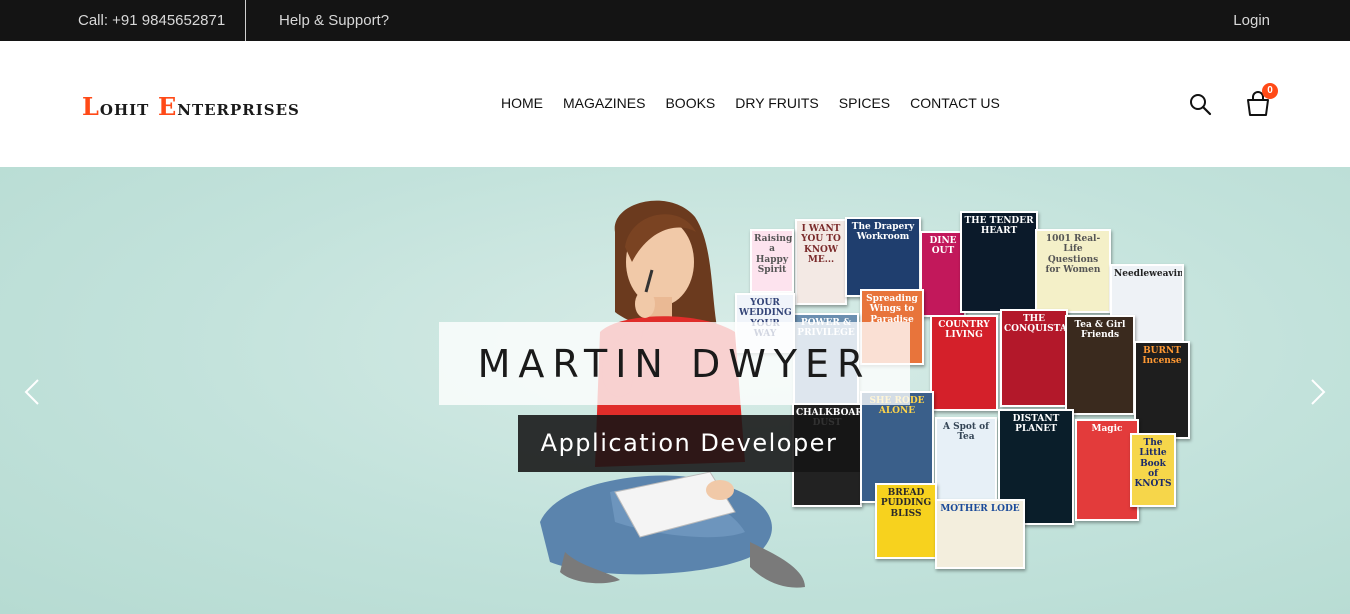 Image resolution: width=1350 pixels, height=614 pixels. What do you see at coordinates (966, 463) in the screenshot?
I see `book-cover: A Spot of Tea` at bounding box center [966, 463].